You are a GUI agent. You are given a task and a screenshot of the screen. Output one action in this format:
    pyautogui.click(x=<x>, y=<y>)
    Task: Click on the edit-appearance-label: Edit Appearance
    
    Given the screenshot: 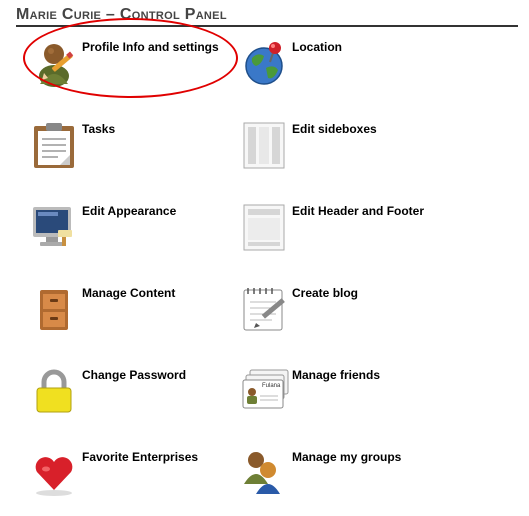 What is the action you would take?
    pyautogui.click(x=129, y=211)
    